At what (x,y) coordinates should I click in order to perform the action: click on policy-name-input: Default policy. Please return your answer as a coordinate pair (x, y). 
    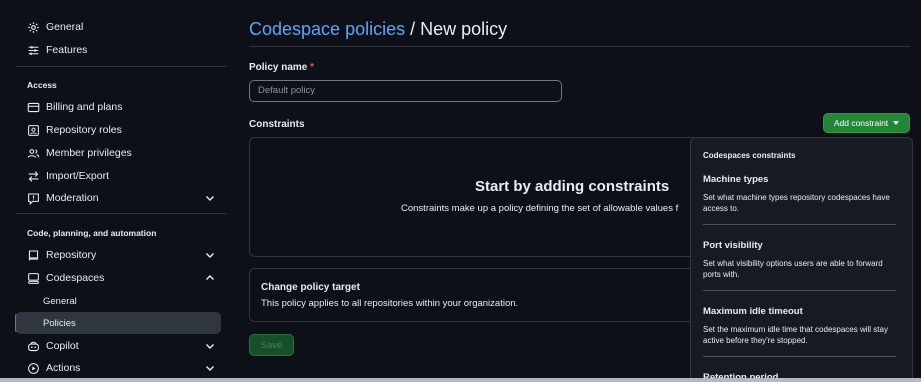
    Looking at the image, I should click on (405, 91).